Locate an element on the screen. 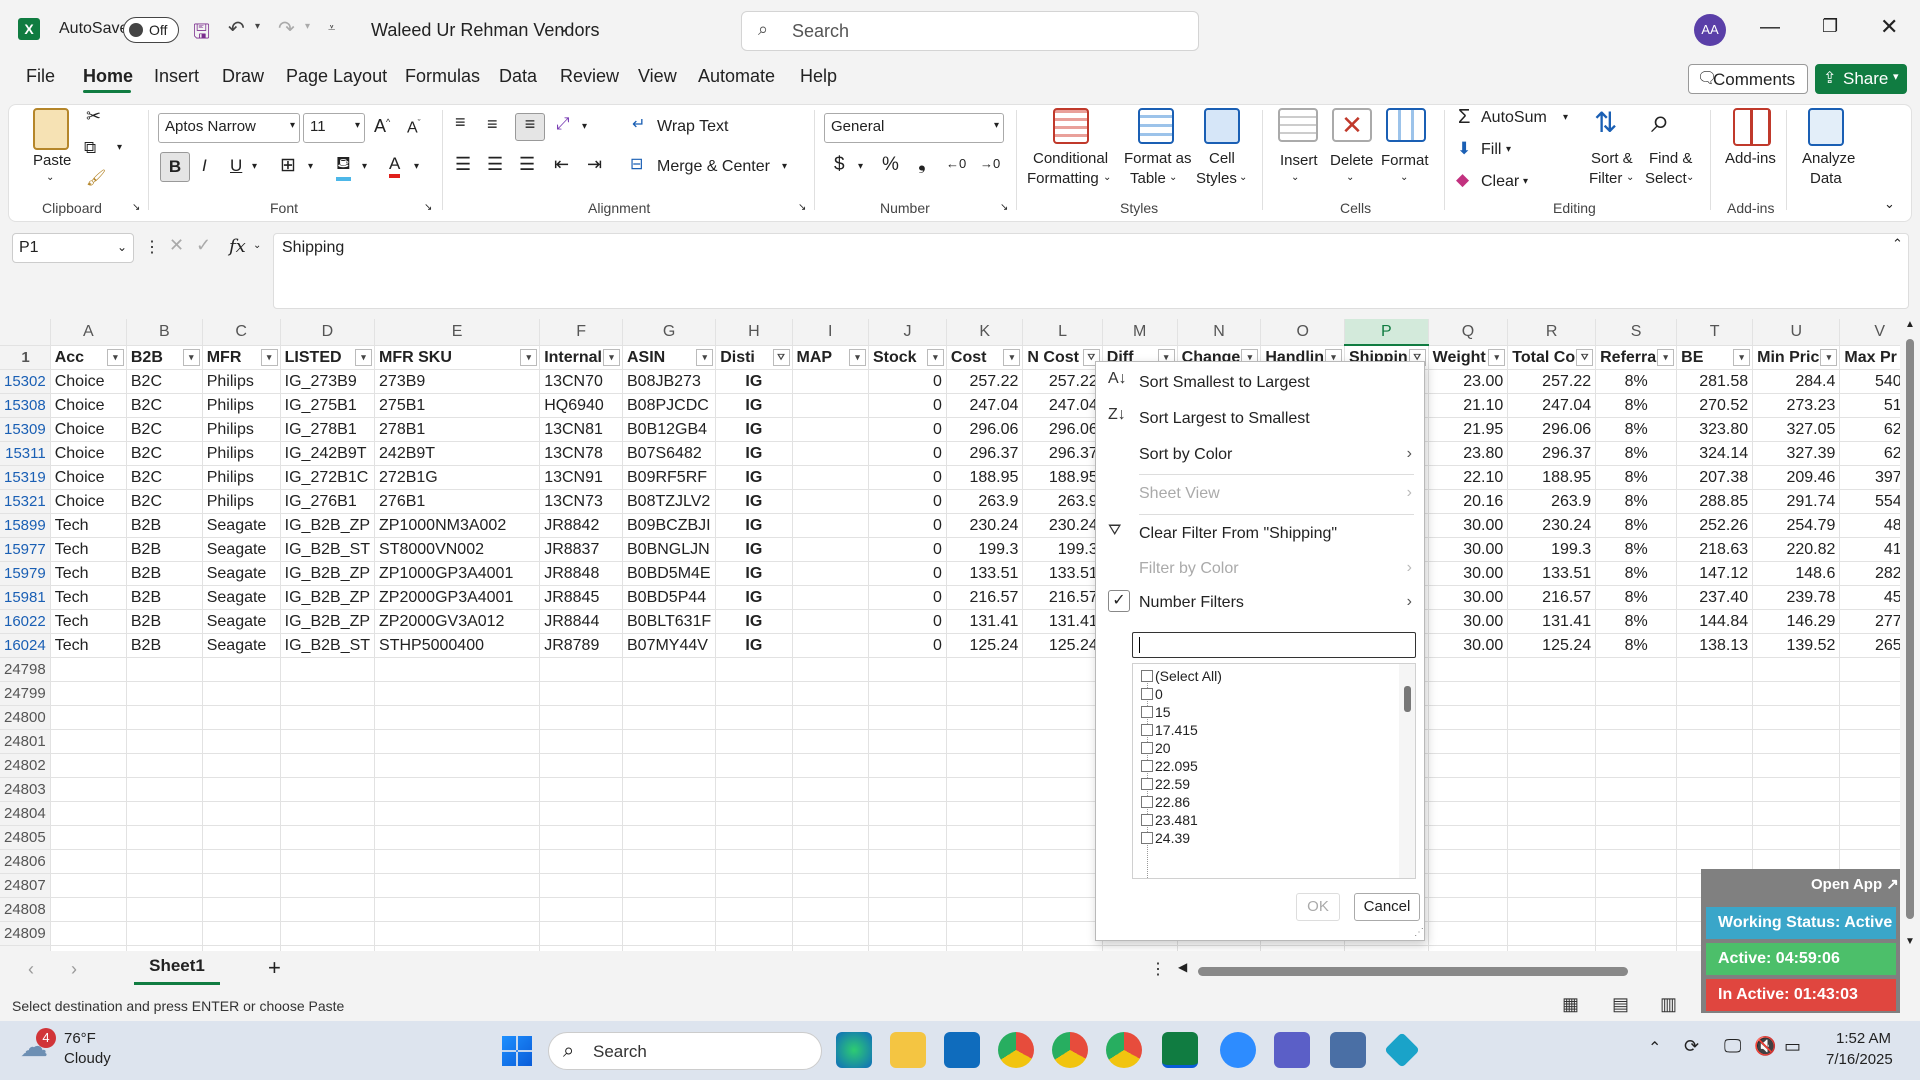  table-cell: 30.00 is located at coordinates (1468, 645).